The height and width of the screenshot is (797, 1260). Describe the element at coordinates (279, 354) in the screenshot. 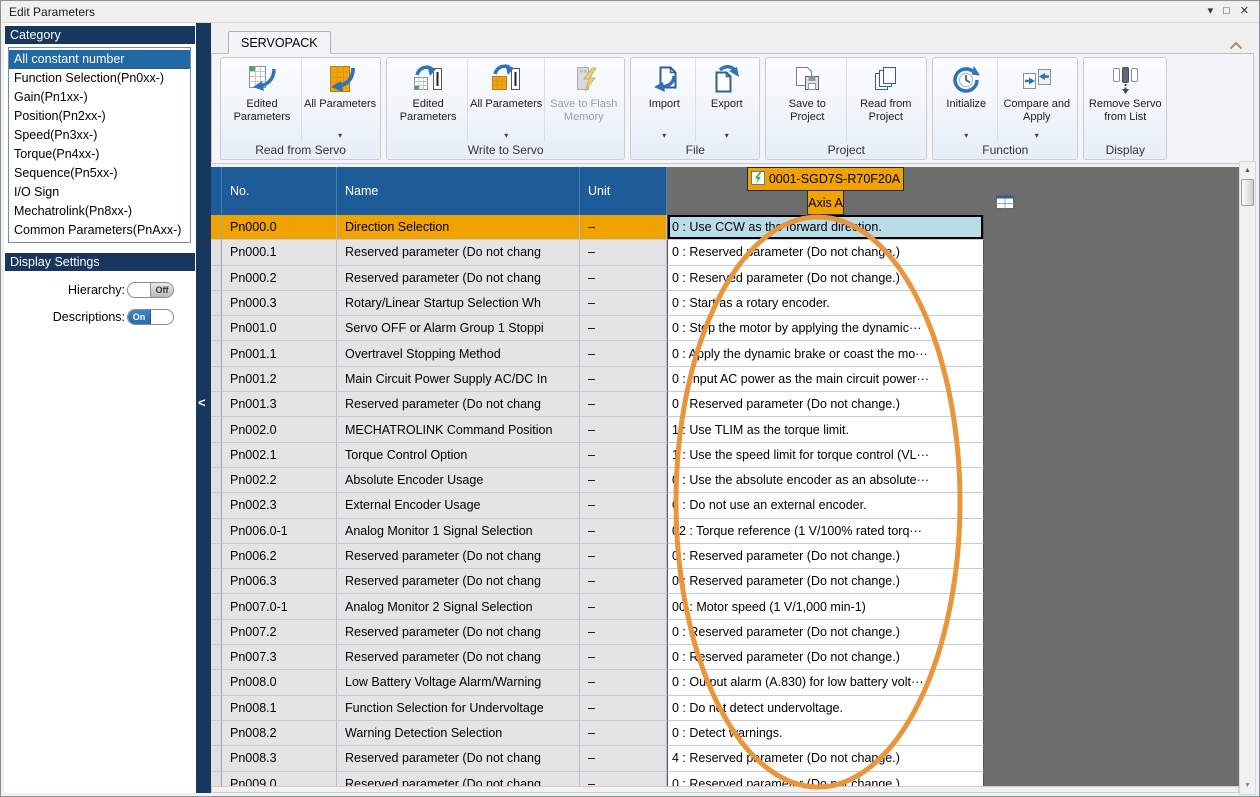

I see `param-no: Pn001.1` at that location.